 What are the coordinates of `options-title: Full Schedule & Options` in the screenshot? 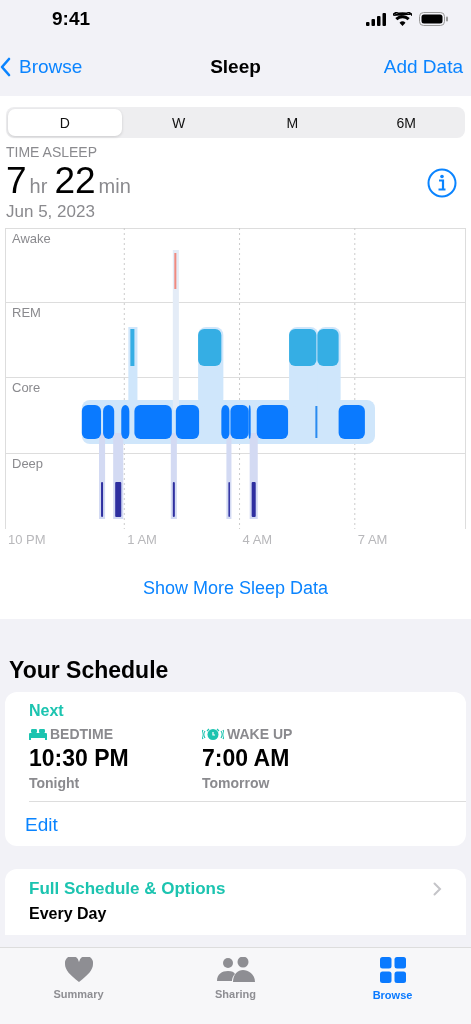 It's located at (127, 889).